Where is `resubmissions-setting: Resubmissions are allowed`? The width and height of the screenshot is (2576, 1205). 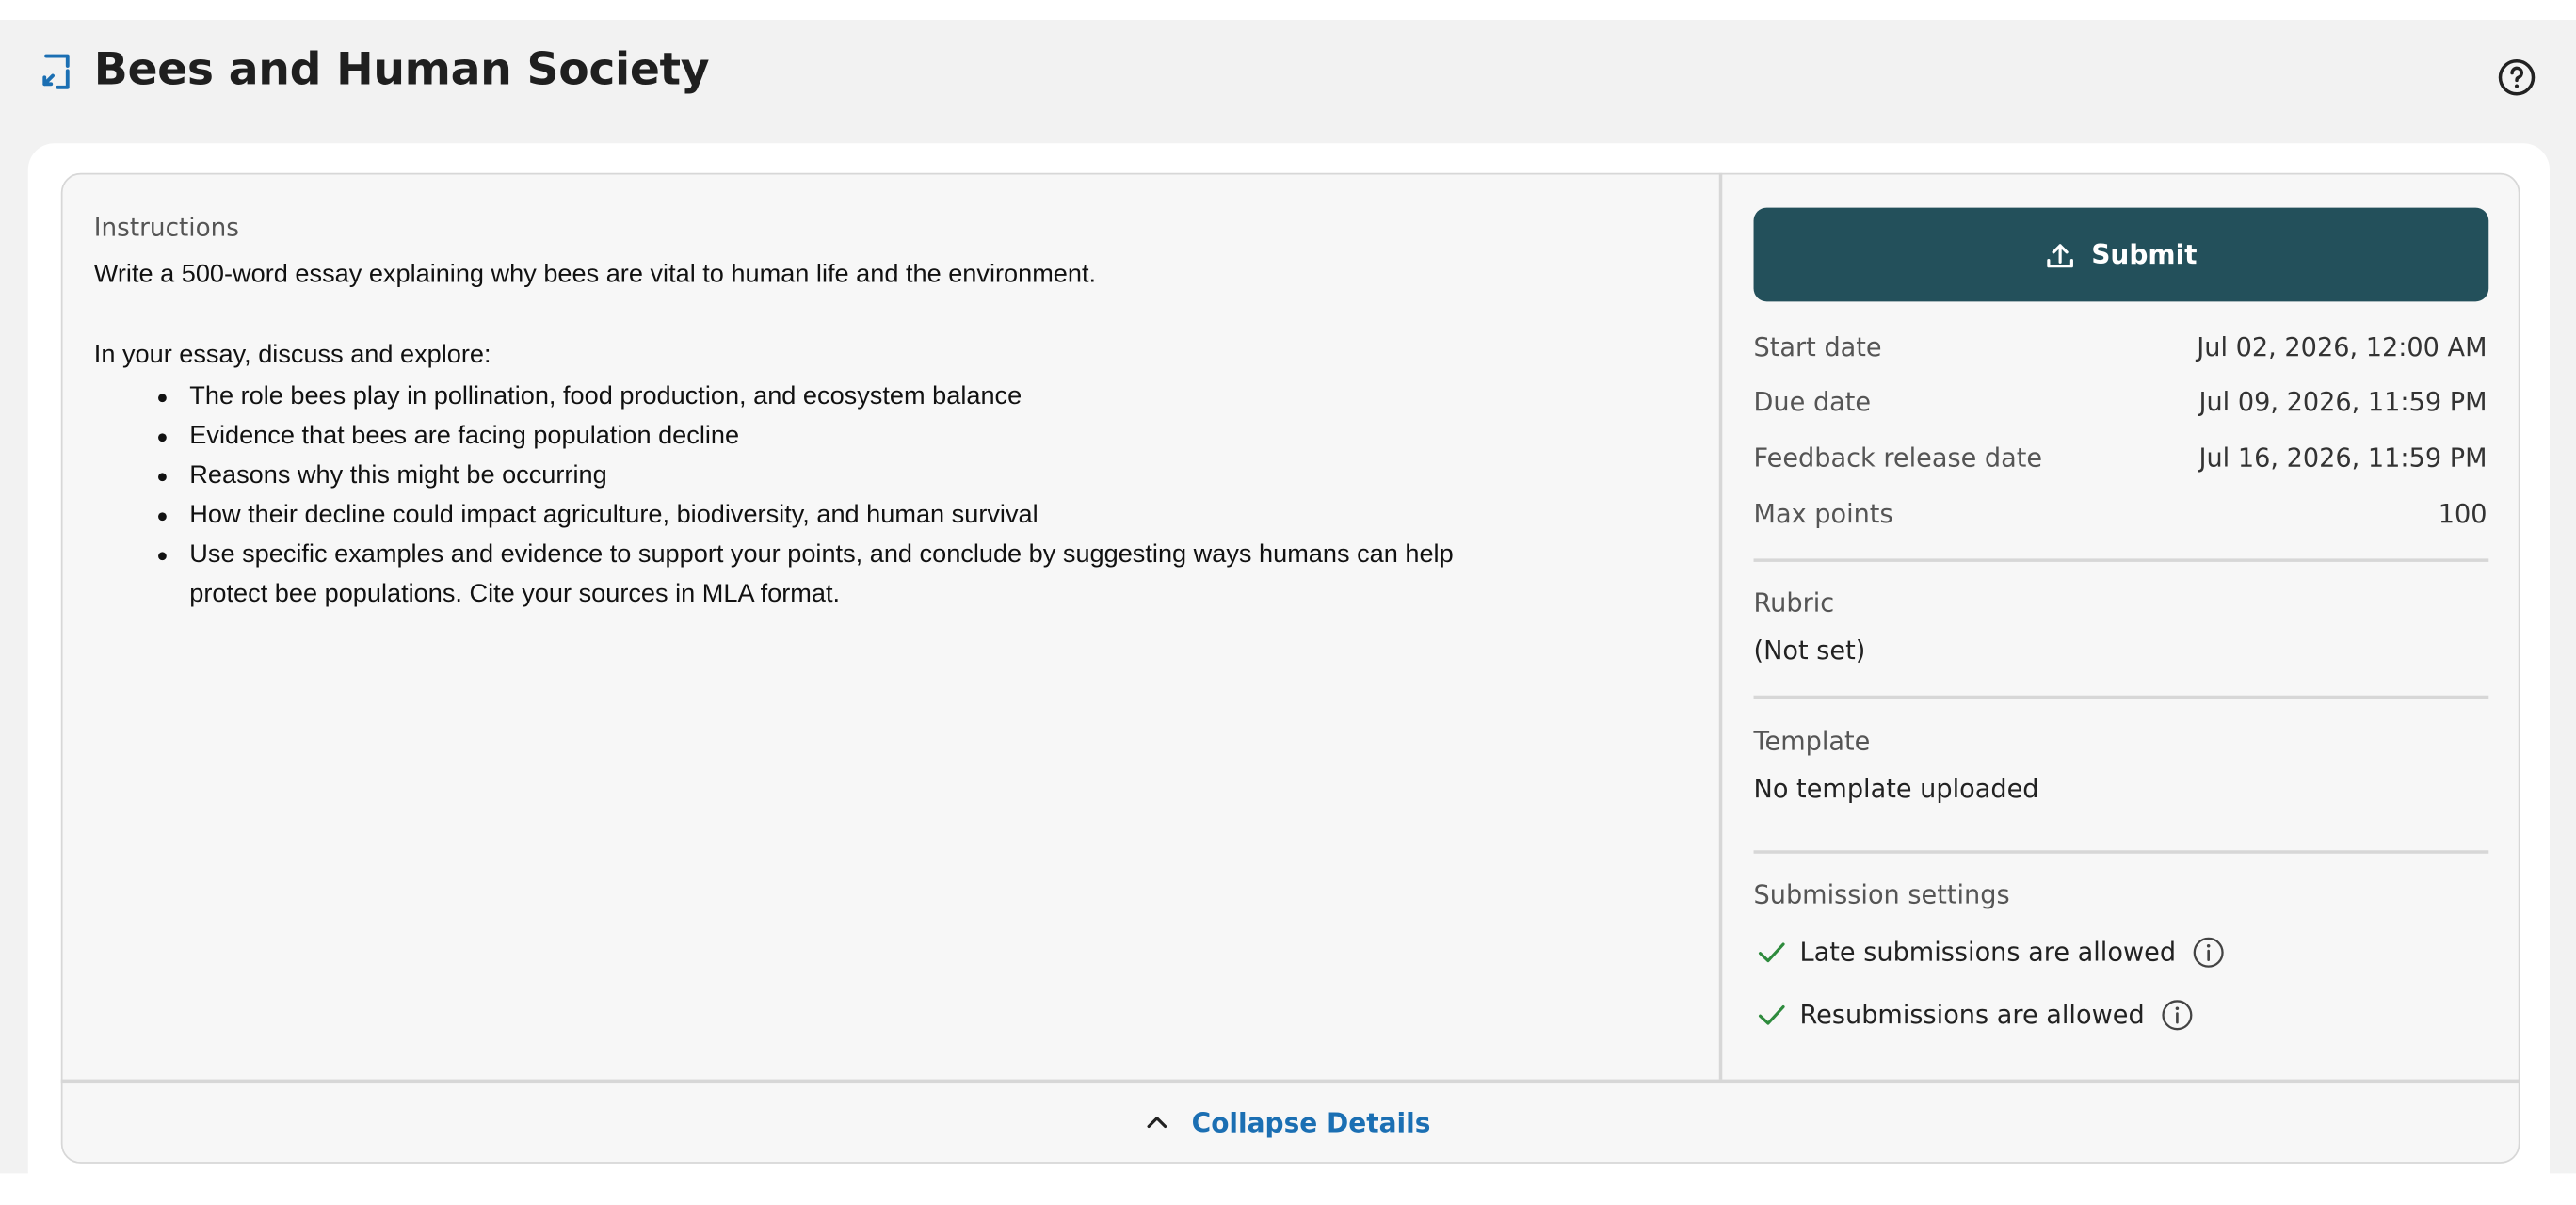
resubmissions-setting: Resubmissions are allowed is located at coordinates (1975, 1015).